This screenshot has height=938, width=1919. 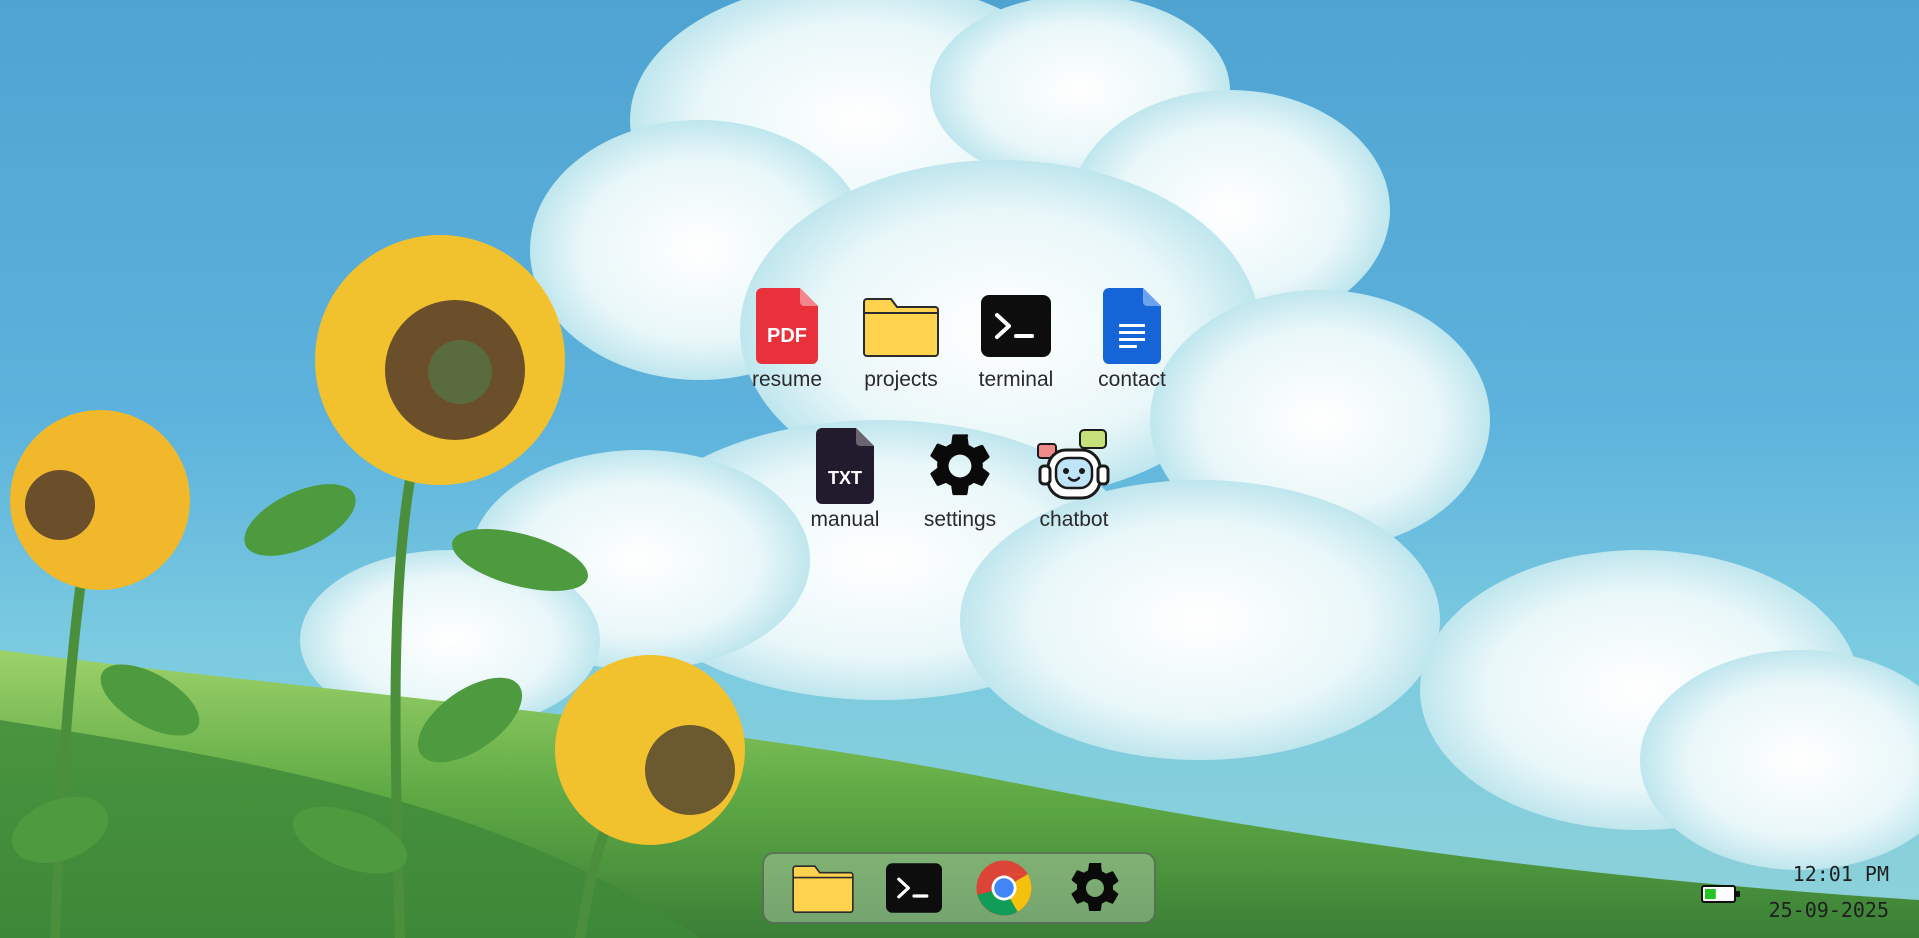 What do you see at coordinates (845, 466) in the screenshot?
I see `txt-file-icon: TXT` at bounding box center [845, 466].